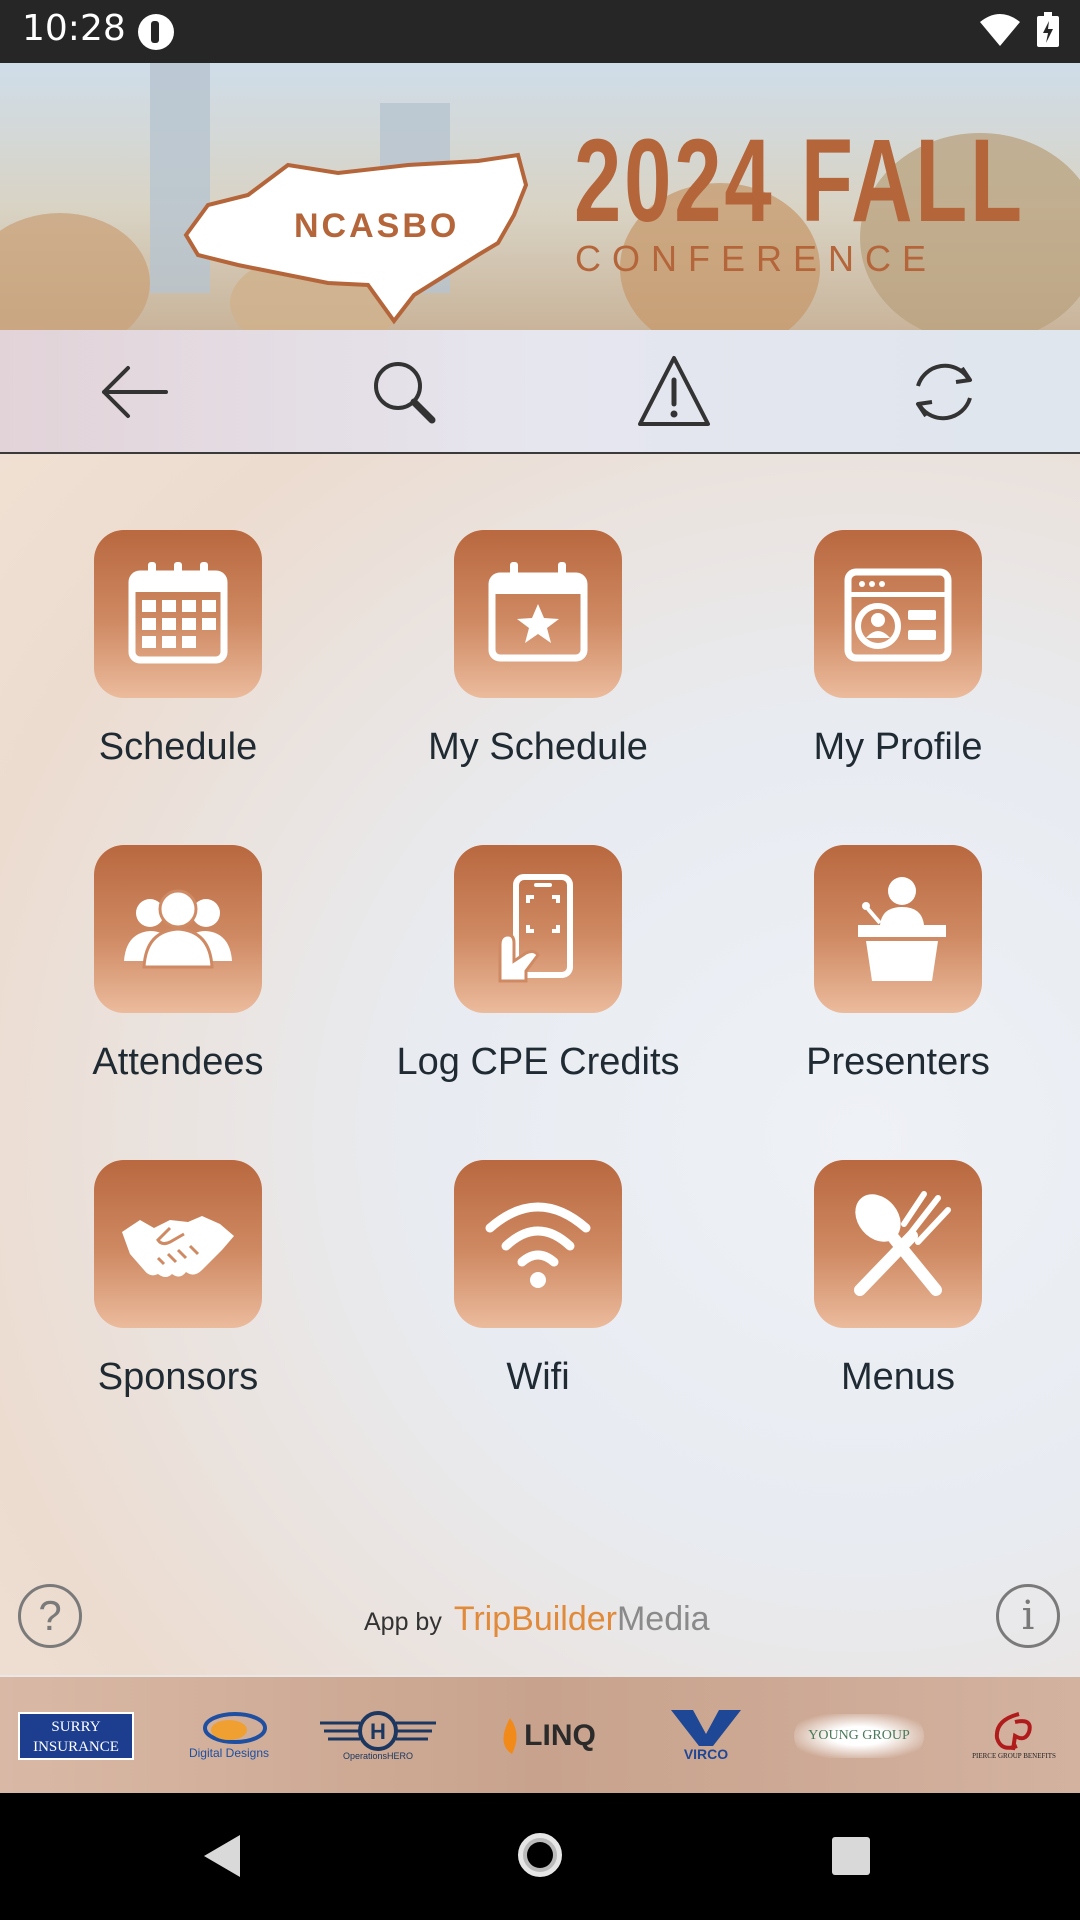 This screenshot has width=1080, height=1920. I want to click on back-button, so click(134, 392).